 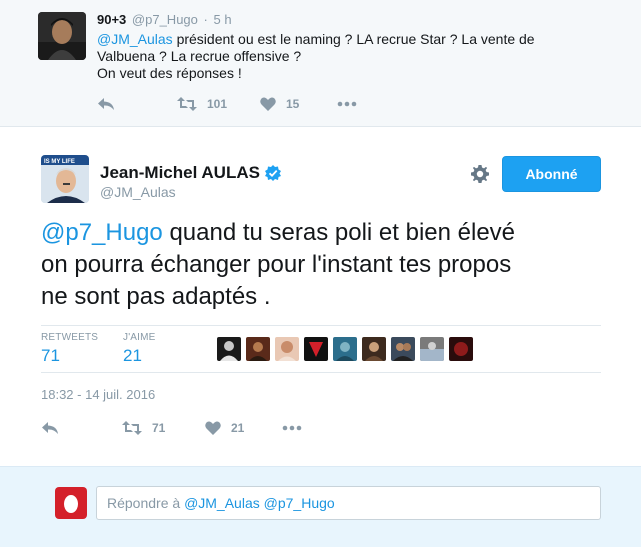 What do you see at coordinates (480, 174) in the screenshot?
I see `gear-icon` at bounding box center [480, 174].